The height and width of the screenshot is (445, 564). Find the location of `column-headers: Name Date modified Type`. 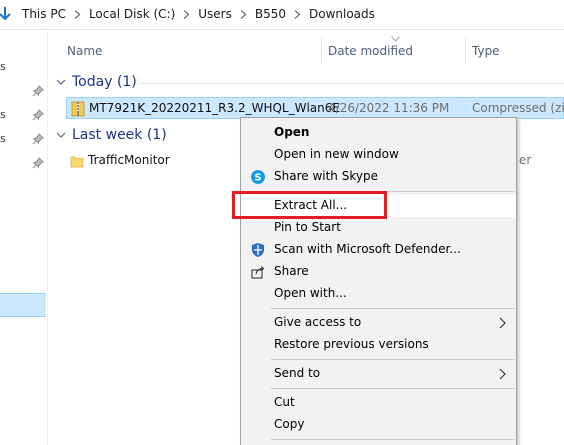

column-headers: Name Date modified Type is located at coordinates (310, 51).